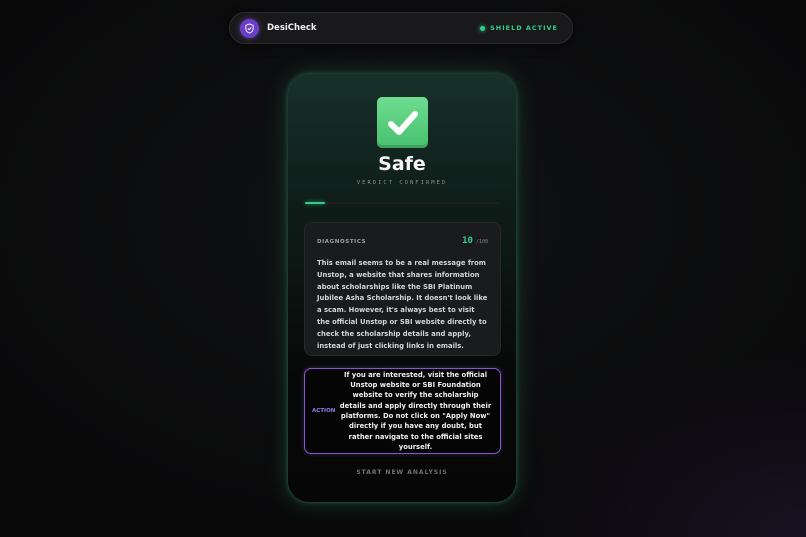 This screenshot has width=806, height=537. Describe the element at coordinates (401, 28) in the screenshot. I see `top-bar: DesiCheck SHIELD ACTIVE` at that location.